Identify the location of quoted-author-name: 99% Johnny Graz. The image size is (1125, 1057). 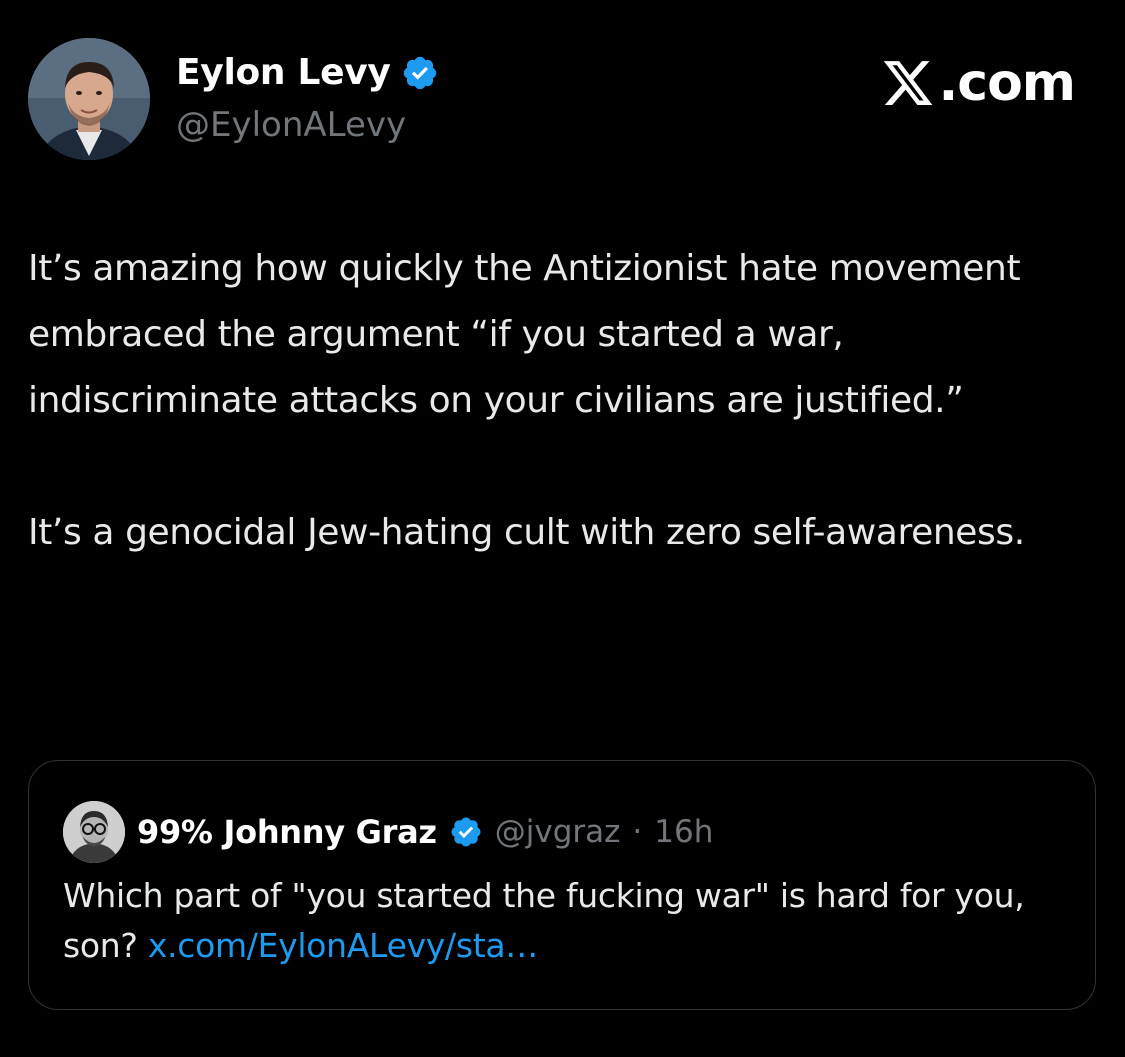
(287, 832).